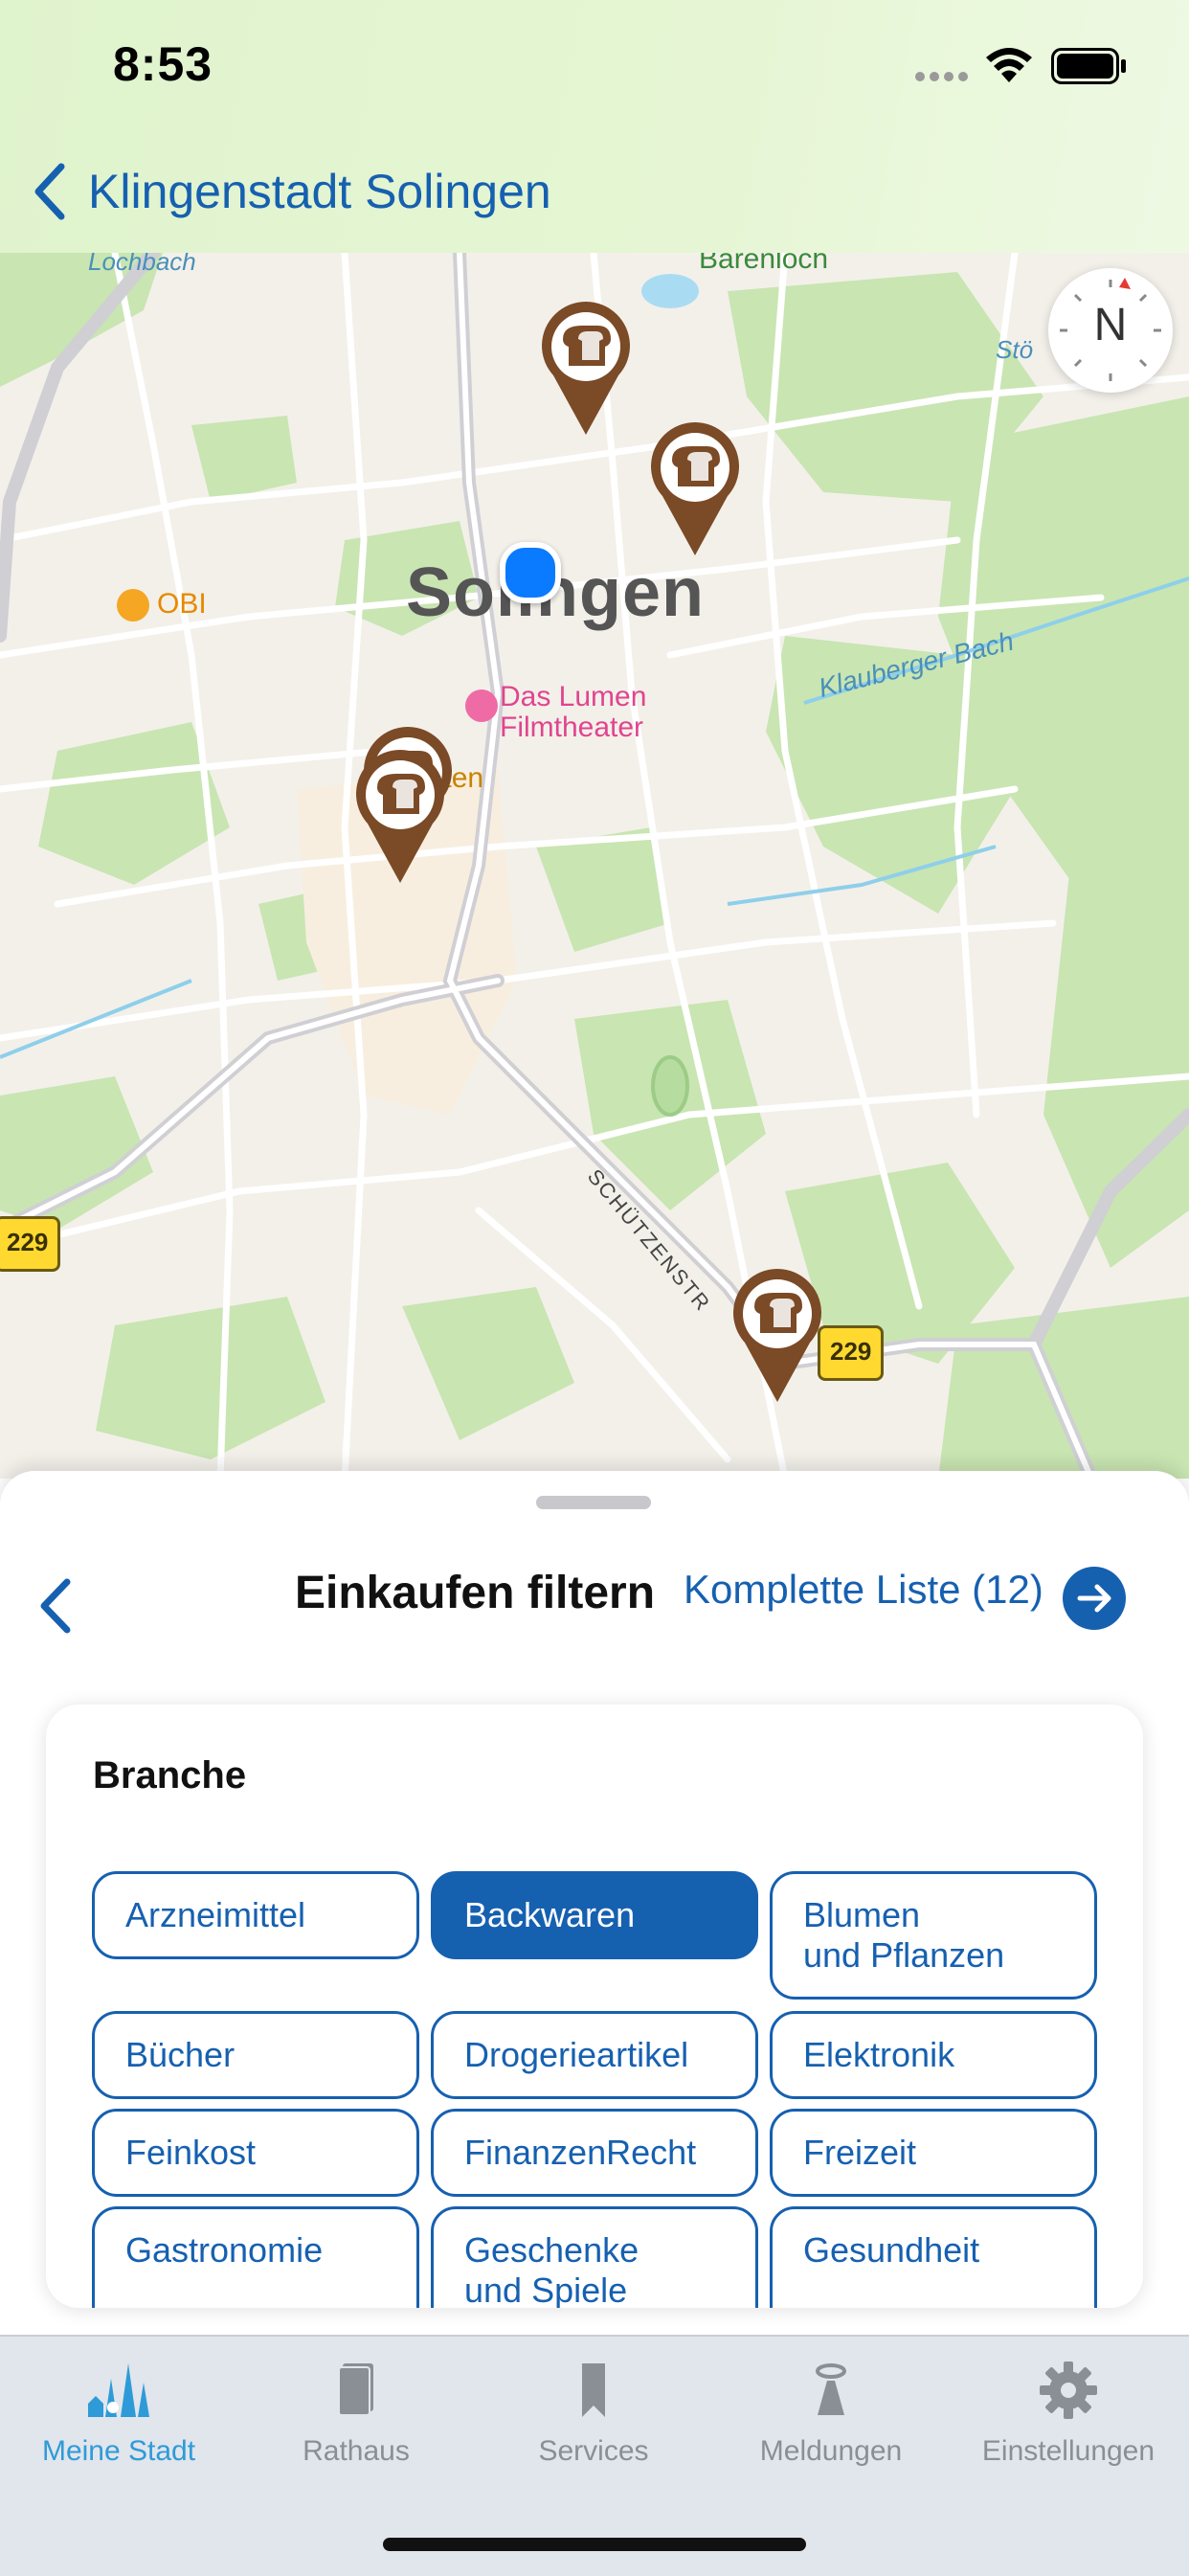 Image resolution: width=1189 pixels, height=2576 pixels. I want to click on chip-finanzenrecht: FinanzenRecht, so click(594, 2153).